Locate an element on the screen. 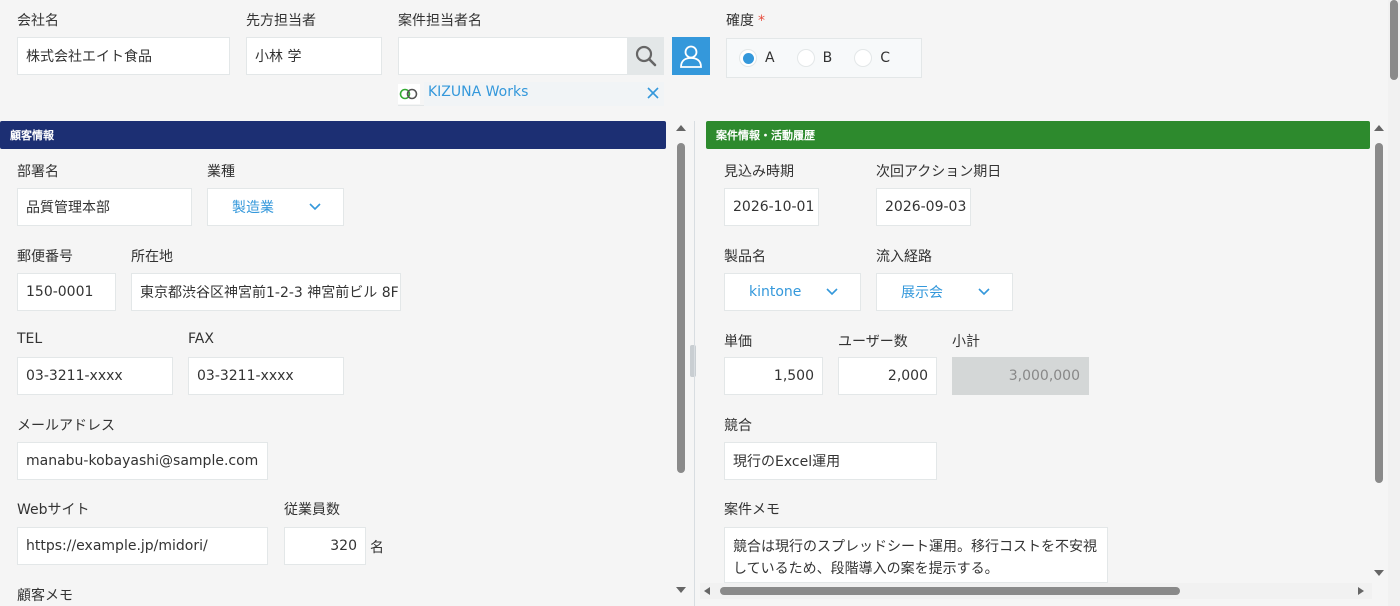 This screenshot has width=1400, height=606. zip-field: 150-0001 is located at coordinates (66, 292).